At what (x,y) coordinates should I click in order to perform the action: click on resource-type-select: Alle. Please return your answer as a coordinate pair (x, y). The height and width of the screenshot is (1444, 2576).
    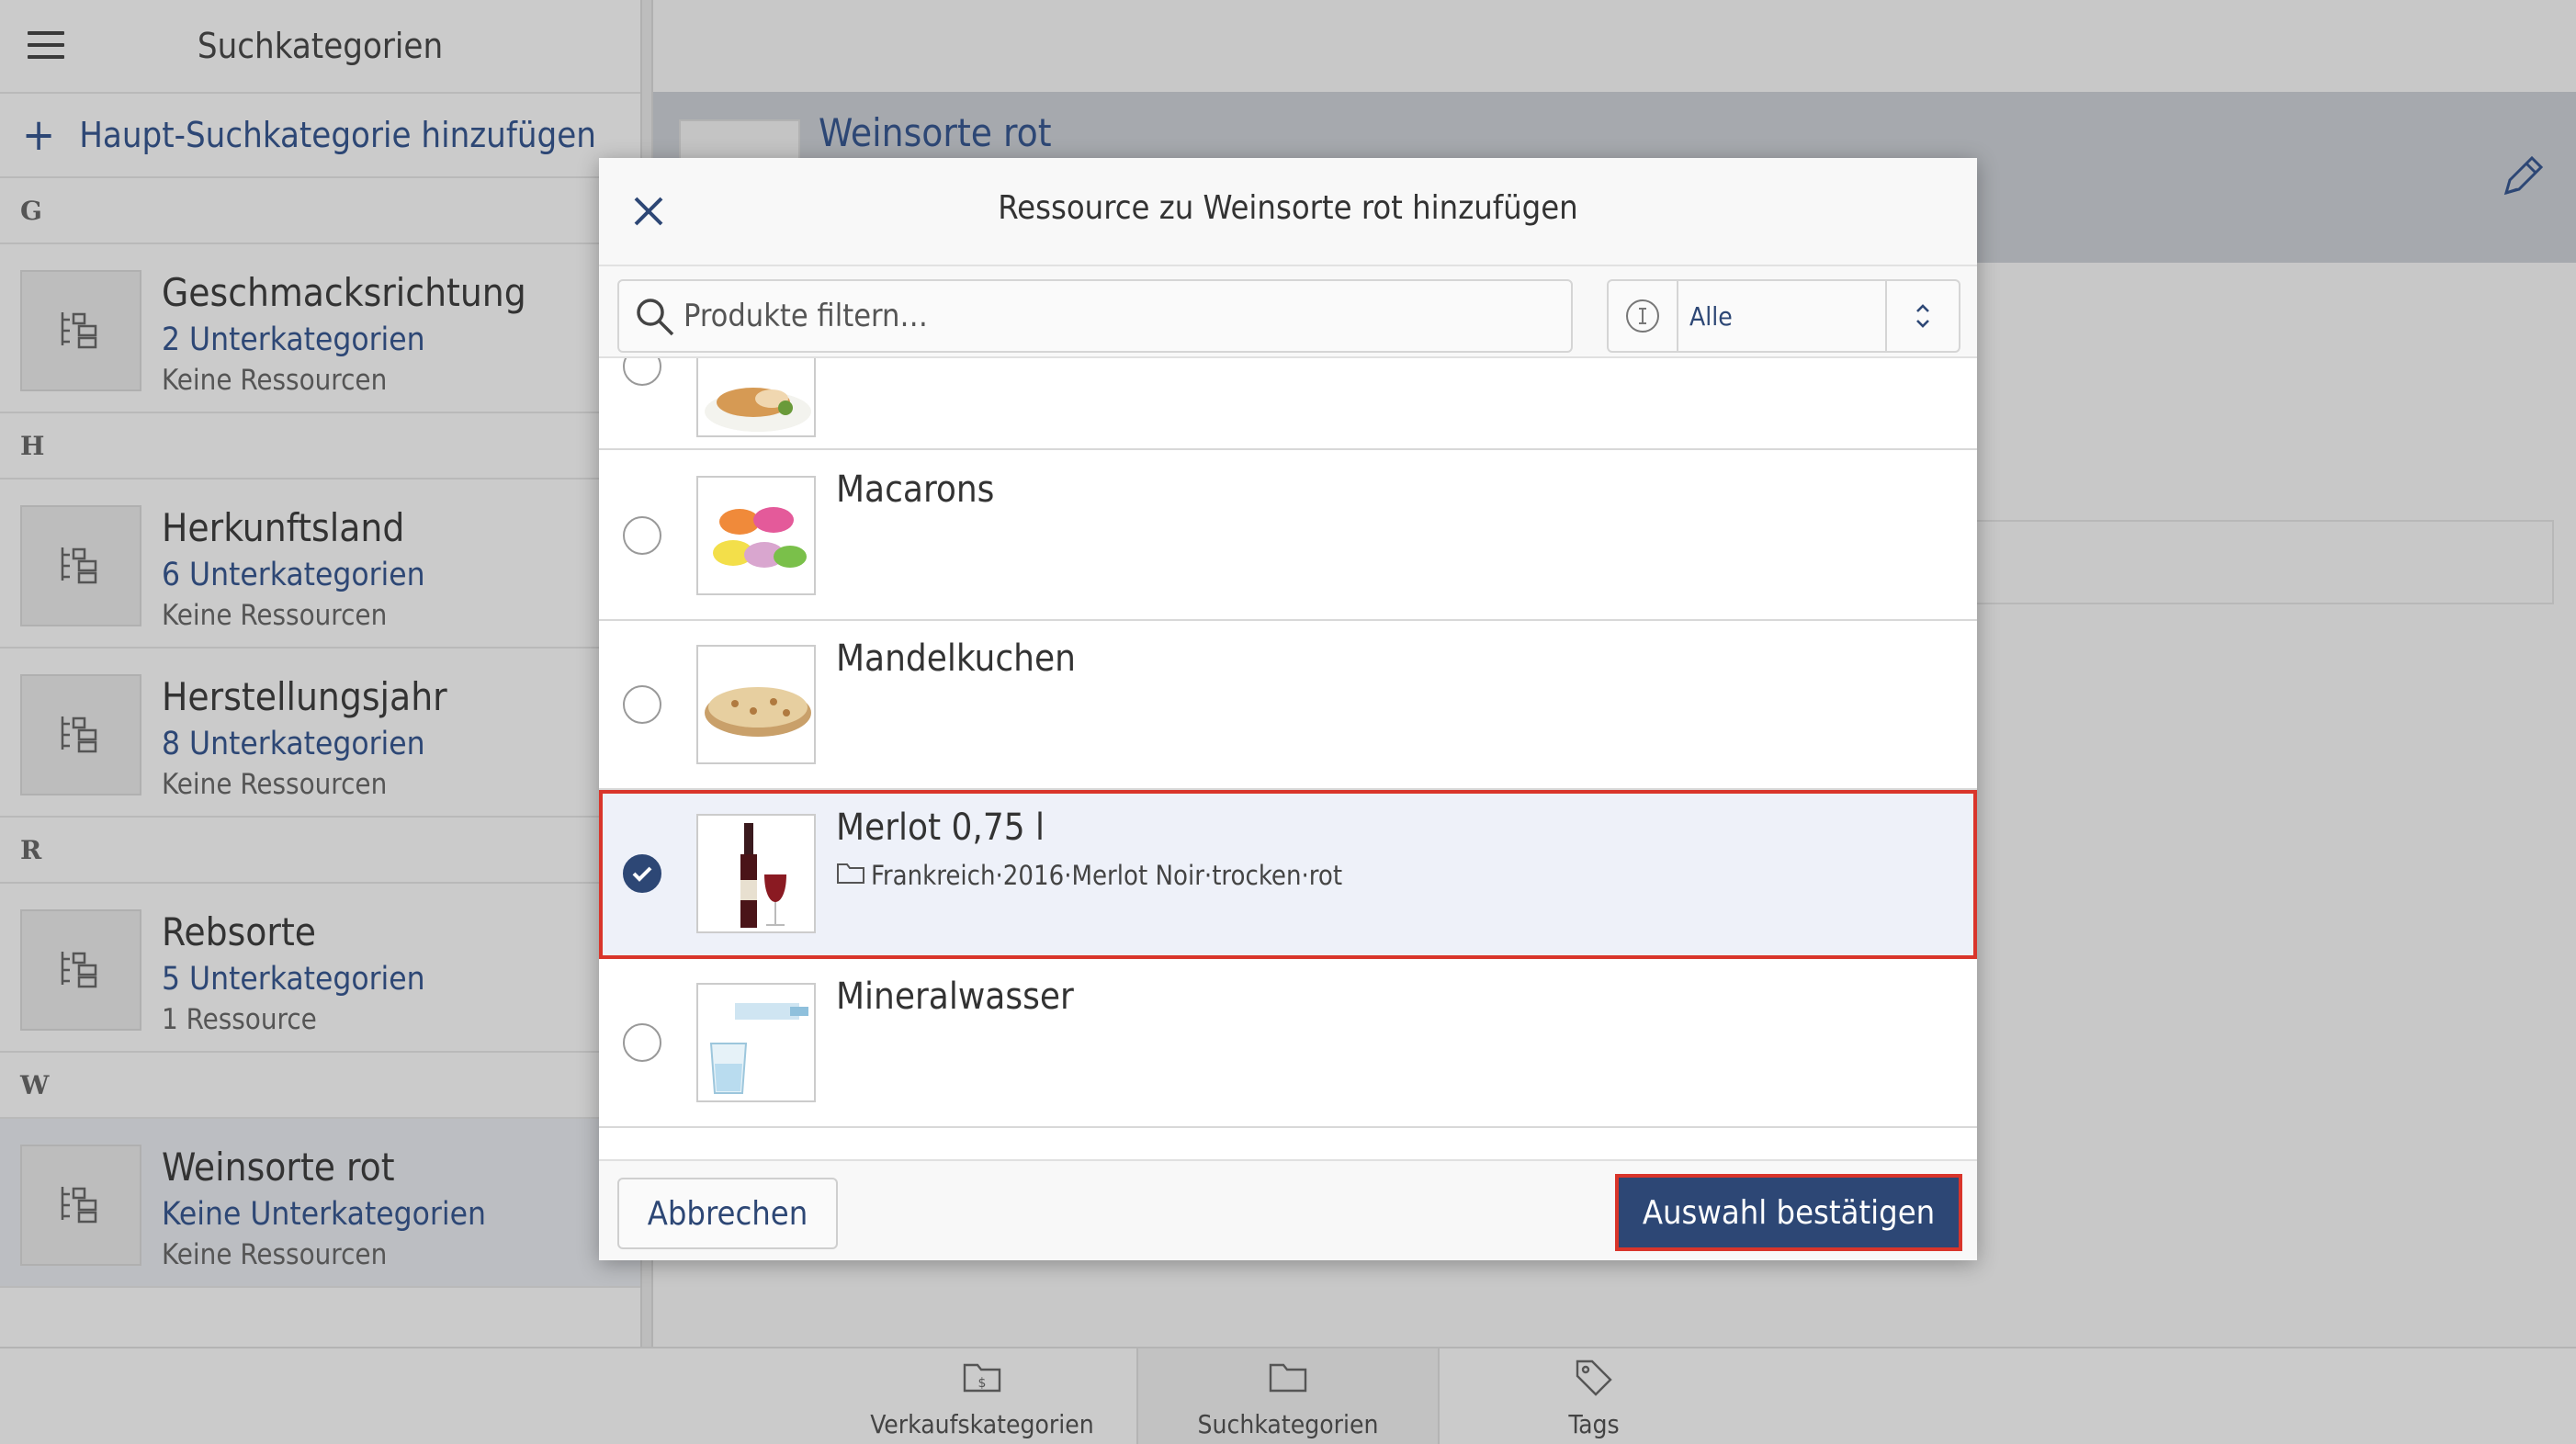
    Looking at the image, I should click on (1783, 316).